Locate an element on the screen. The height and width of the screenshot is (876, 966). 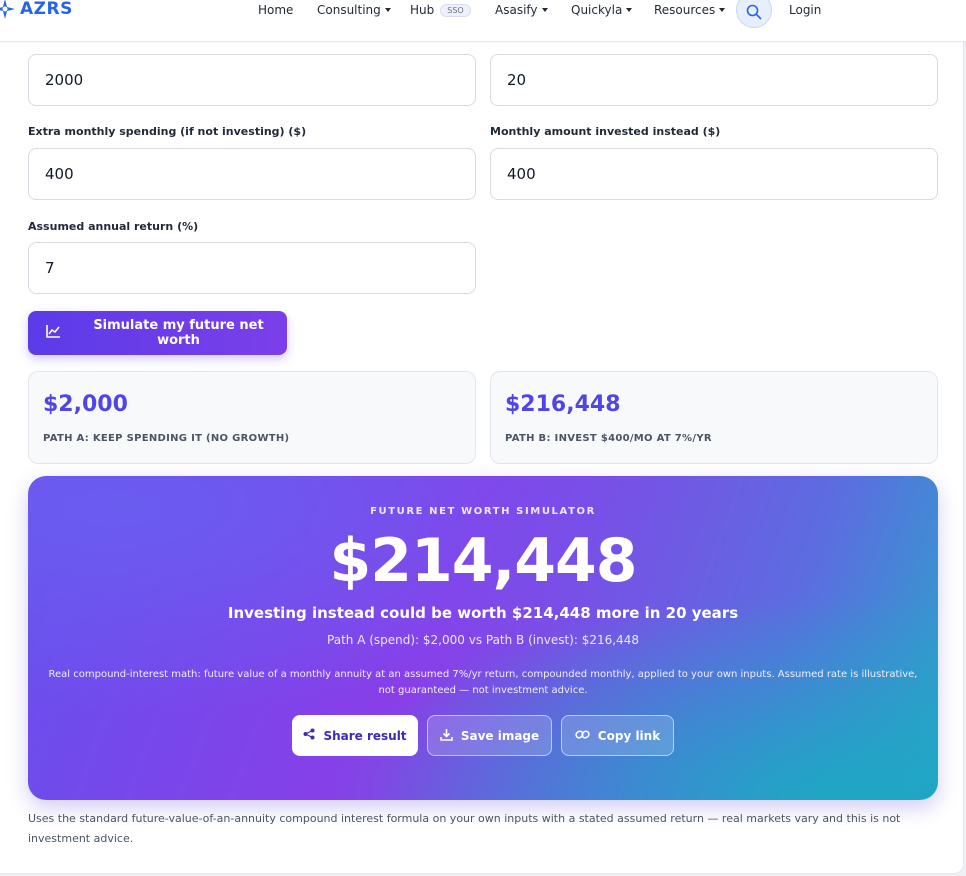
path-a-label: PATH A: KEEP SPENDING IT (NO GROWTH) is located at coordinates (166, 438).